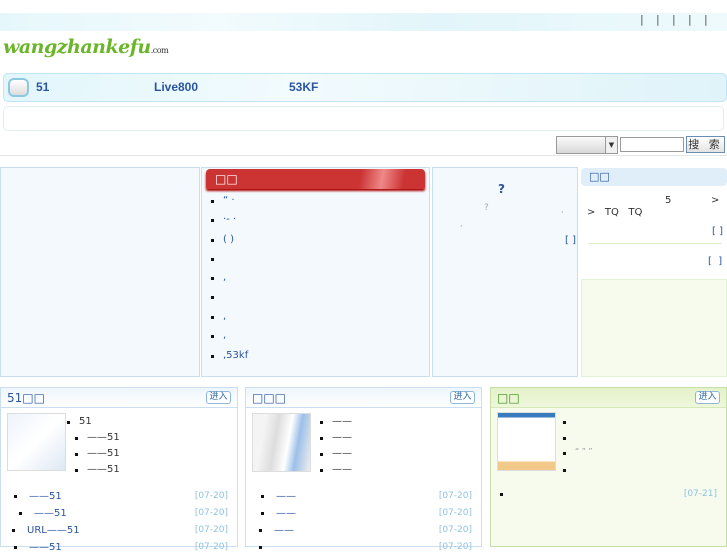 Image resolution: width=727 pixels, height=553 pixels. Describe the element at coordinates (315, 179) in the screenshot. I see `news-header: □□` at that location.